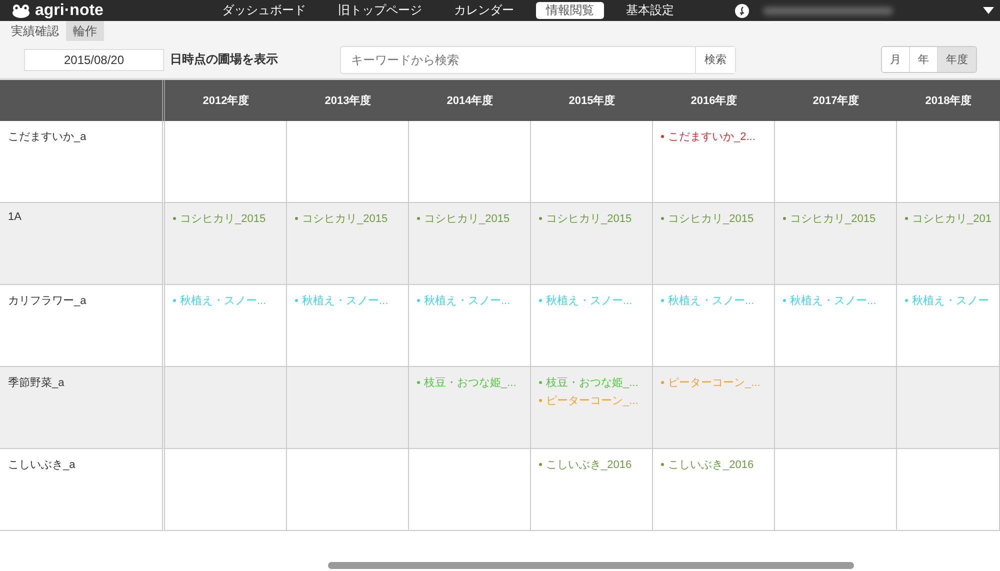 The width and height of the screenshot is (1000, 571). What do you see at coordinates (714, 100) in the screenshot?
I see `column-header: 2016年度` at bounding box center [714, 100].